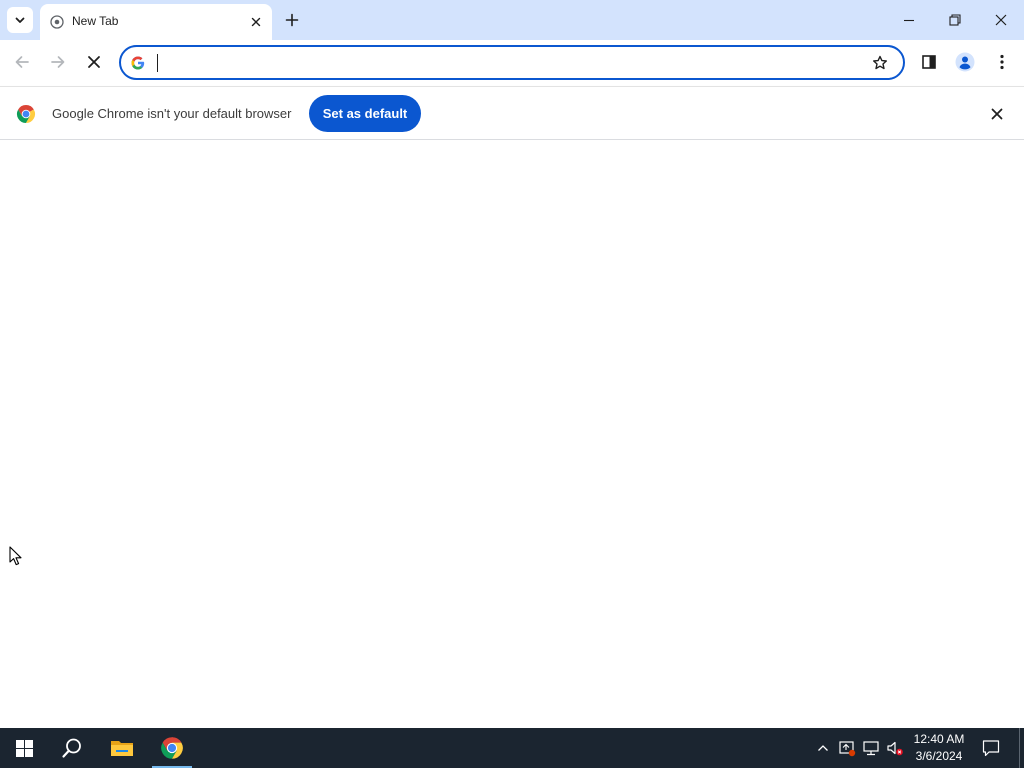  I want to click on tab-title: New Tab, so click(95, 21).